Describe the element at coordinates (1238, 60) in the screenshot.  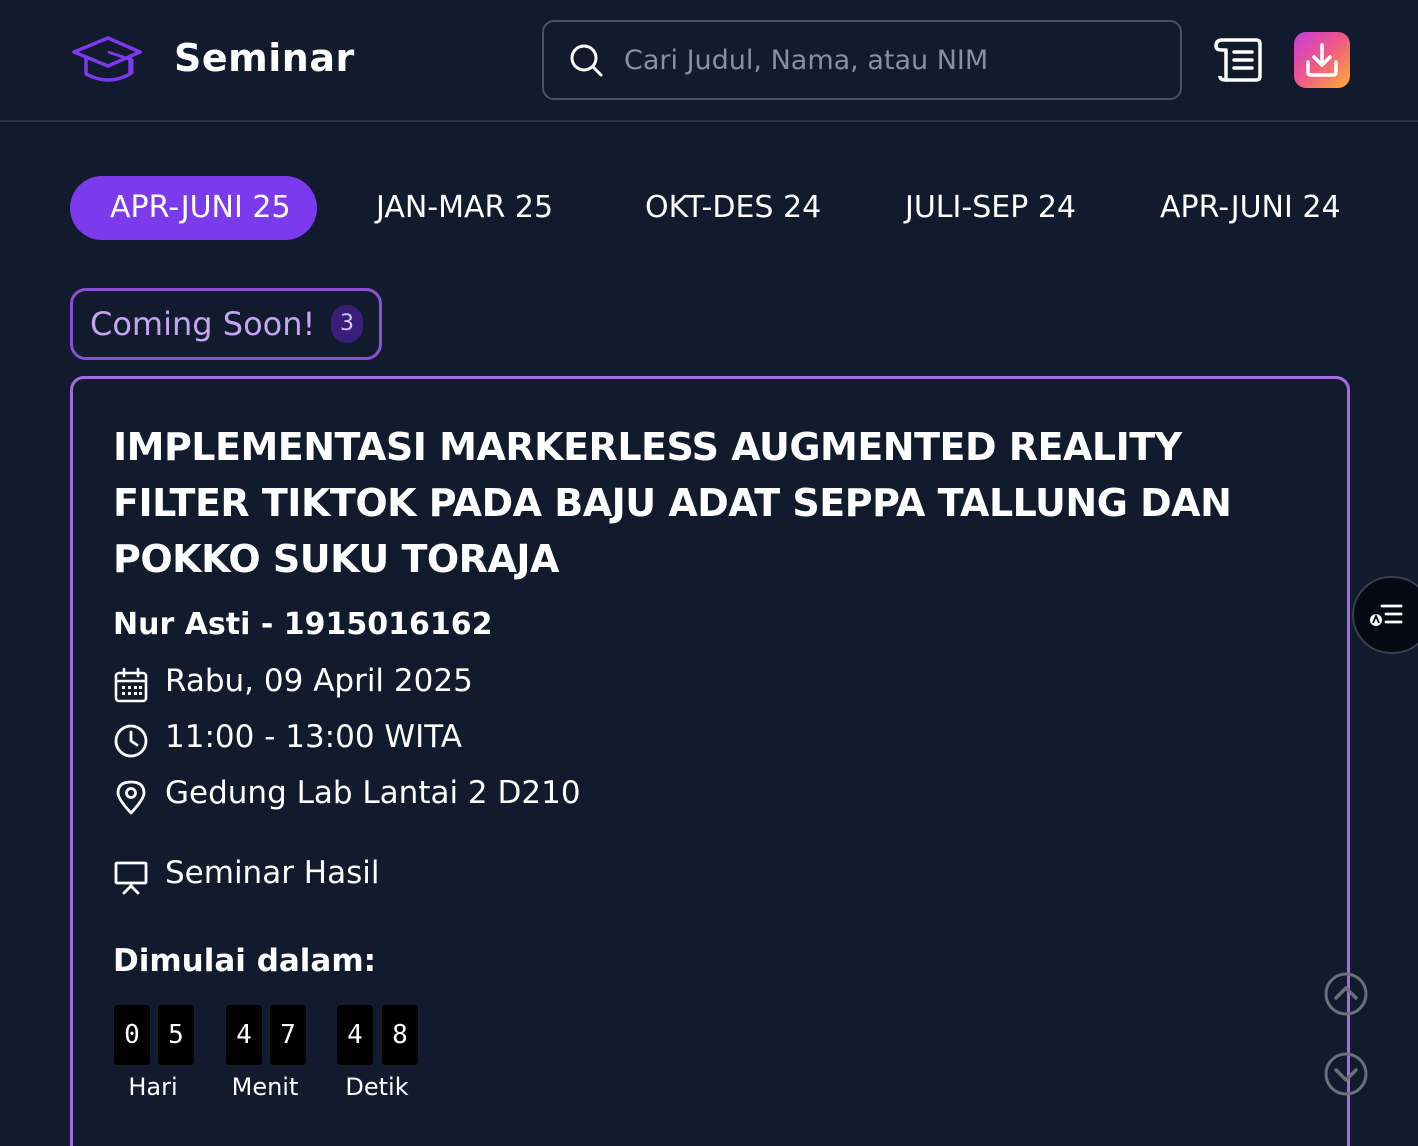
I see `scroll-icon` at that location.